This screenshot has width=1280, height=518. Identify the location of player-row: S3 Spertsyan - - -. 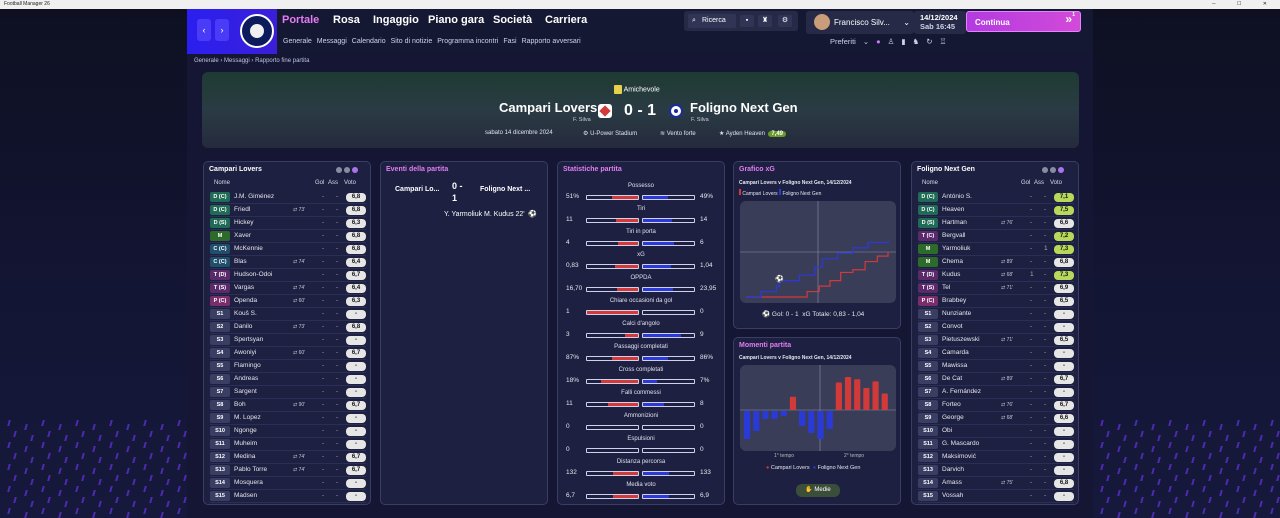
(291, 340).